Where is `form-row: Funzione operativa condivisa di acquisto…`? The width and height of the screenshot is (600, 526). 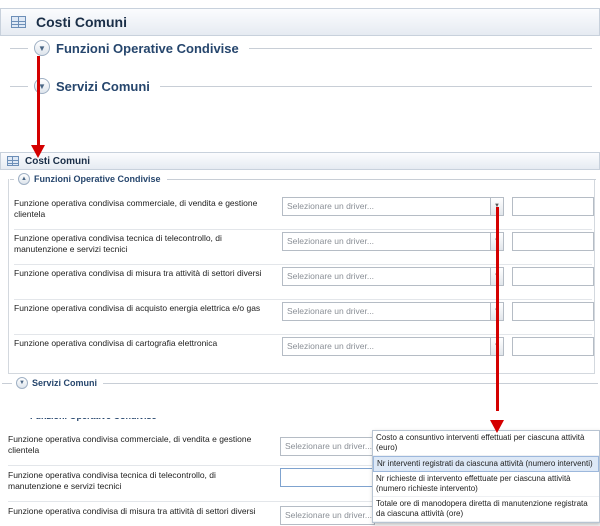
form-row: Funzione operativa condivisa di acquisto… is located at coordinates (304, 318).